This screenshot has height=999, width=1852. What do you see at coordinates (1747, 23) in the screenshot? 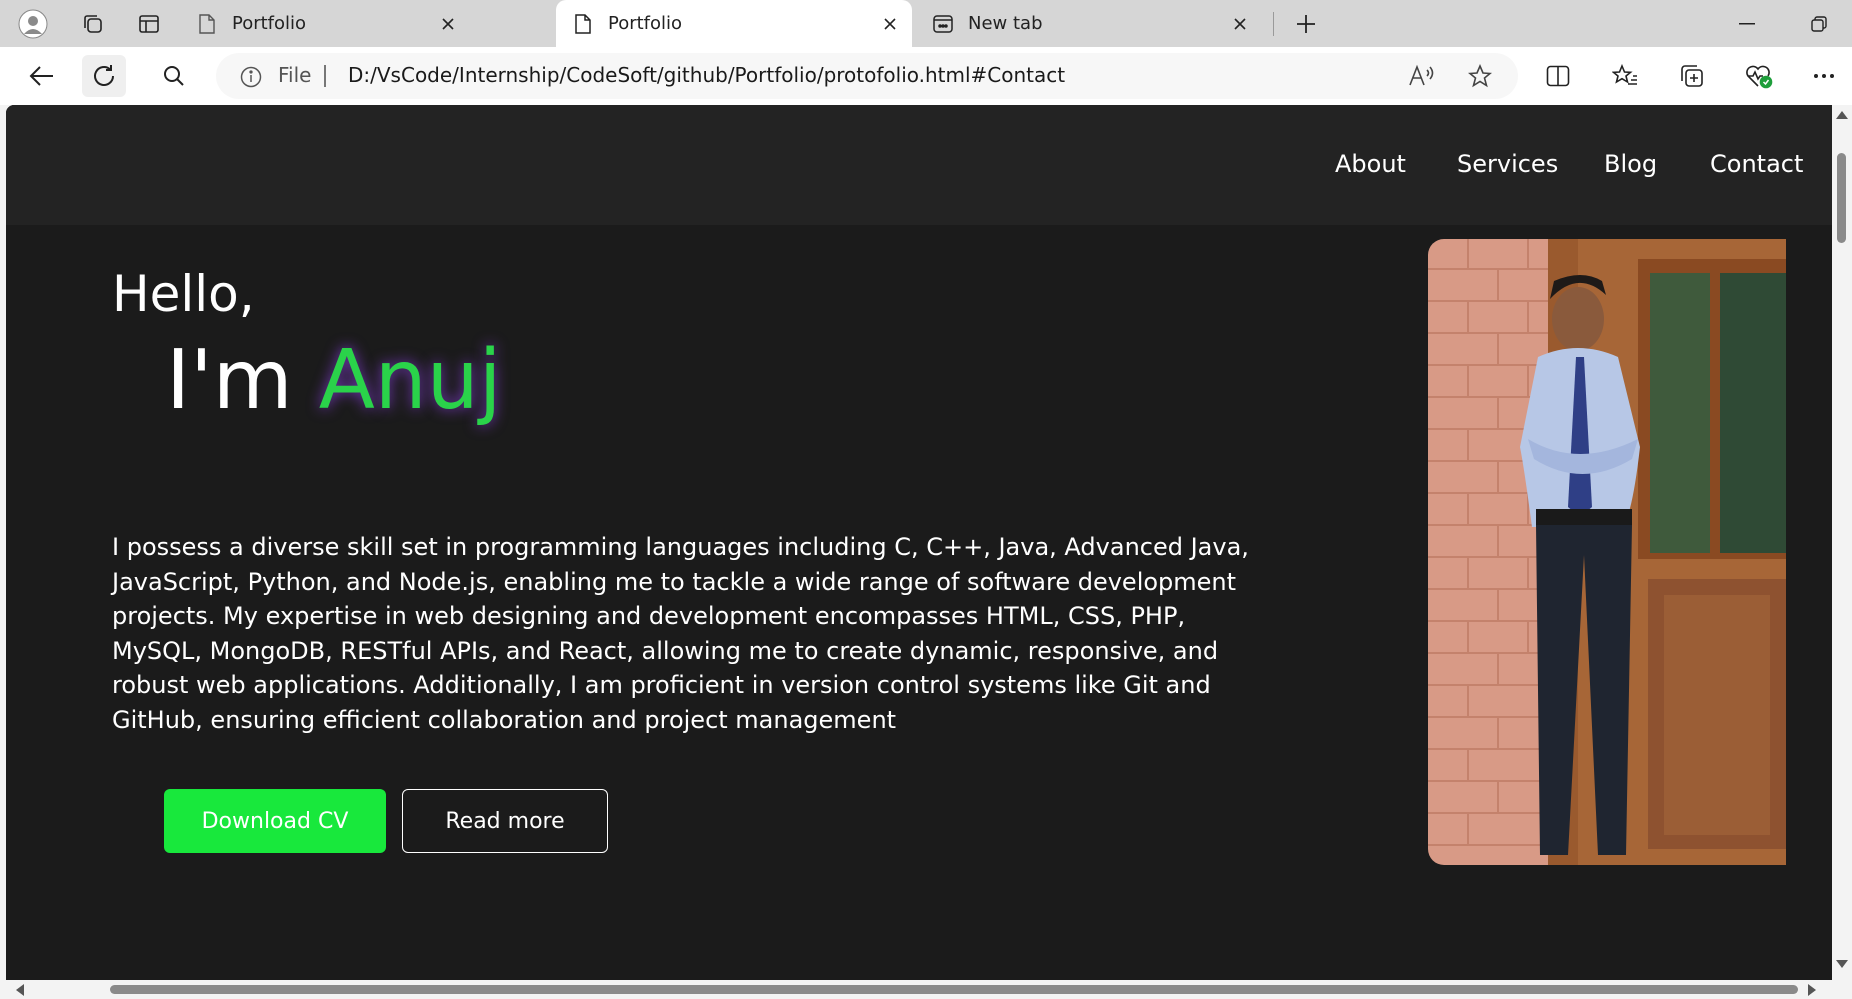
I see `minimize-window-icon` at bounding box center [1747, 23].